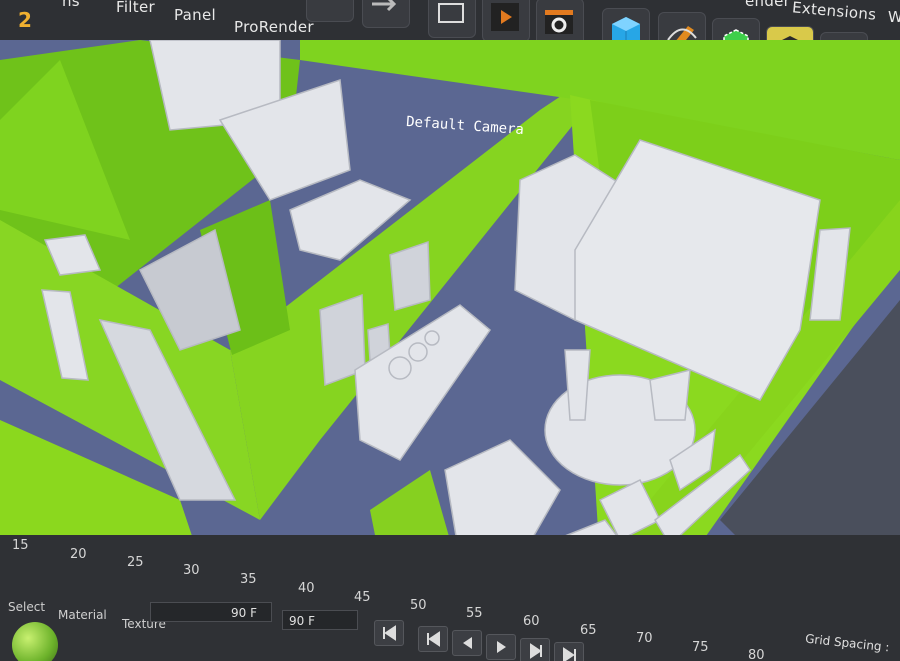 This screenshot has height=661, width=900. Describe the element at coordinates (505, 17) in the screenshot. I see `play-icon` at that location.